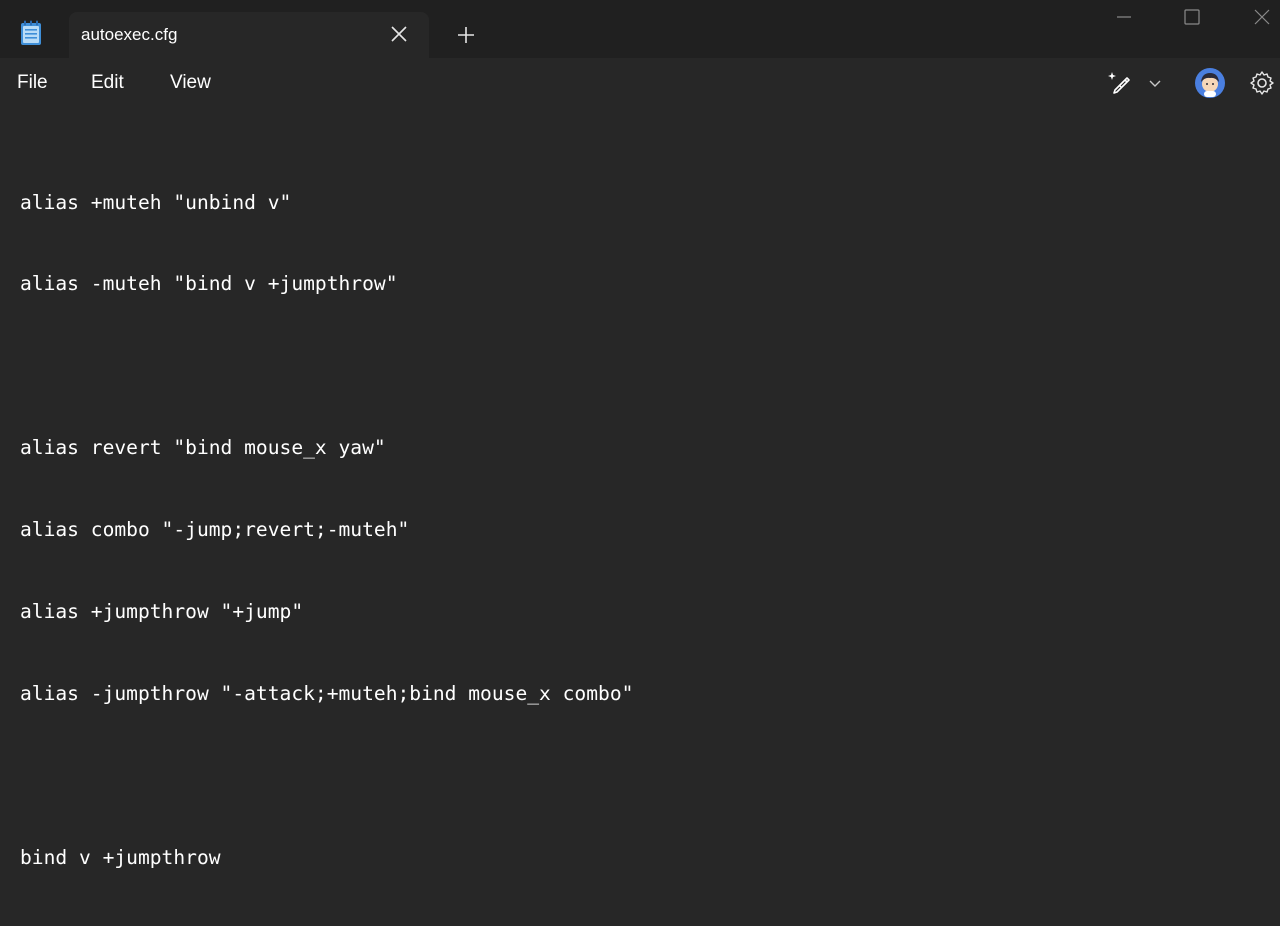  Describe the element at coordinates (1192, 17) in the screenshot. I see `maximize-icon` at that location.